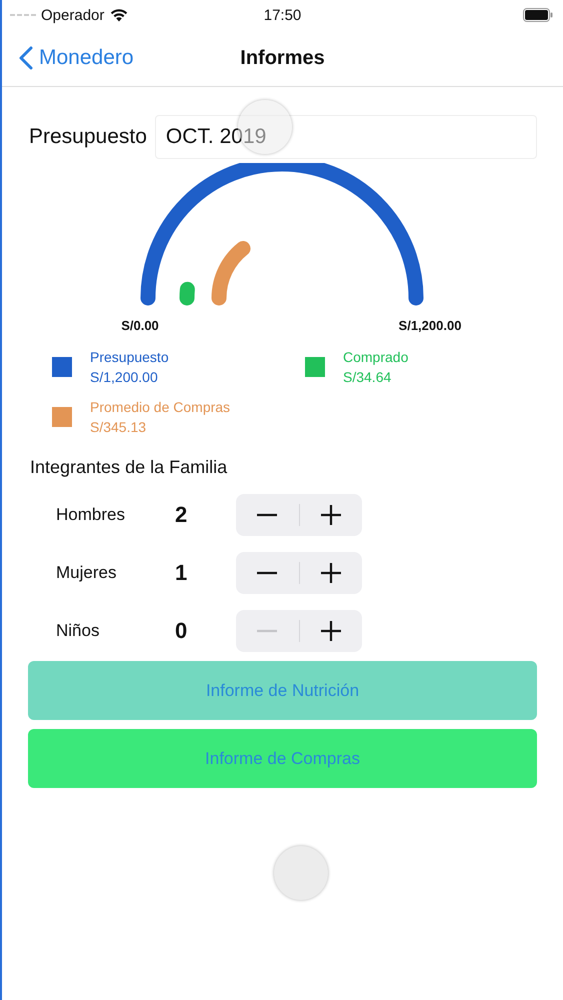 Image resolution: width=563 pixels, height=1000 pixels. Describe the element at coordinates (375, 357) in the screenshot. I see `legend-label: Comprado` at that location.